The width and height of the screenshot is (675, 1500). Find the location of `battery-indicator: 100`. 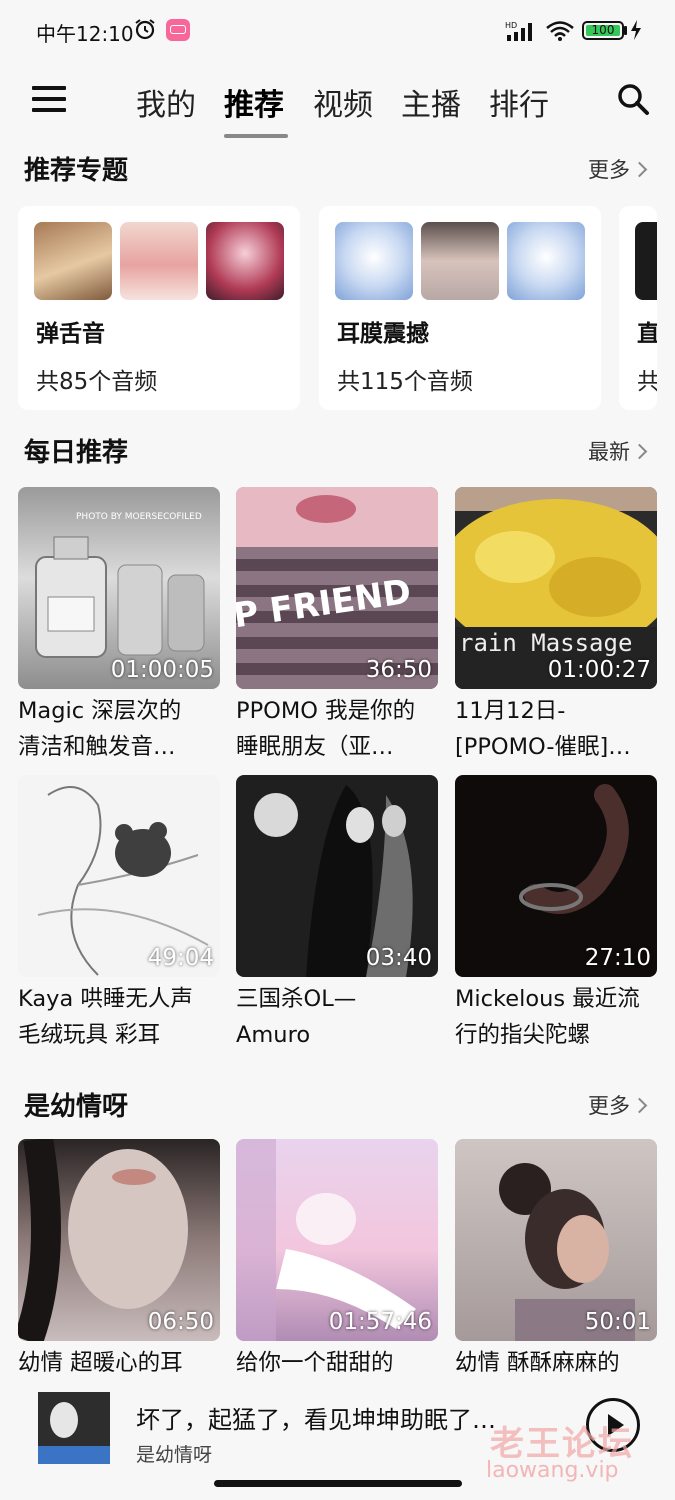

battery-indicator: 100 is located at coordinates (603, 30).